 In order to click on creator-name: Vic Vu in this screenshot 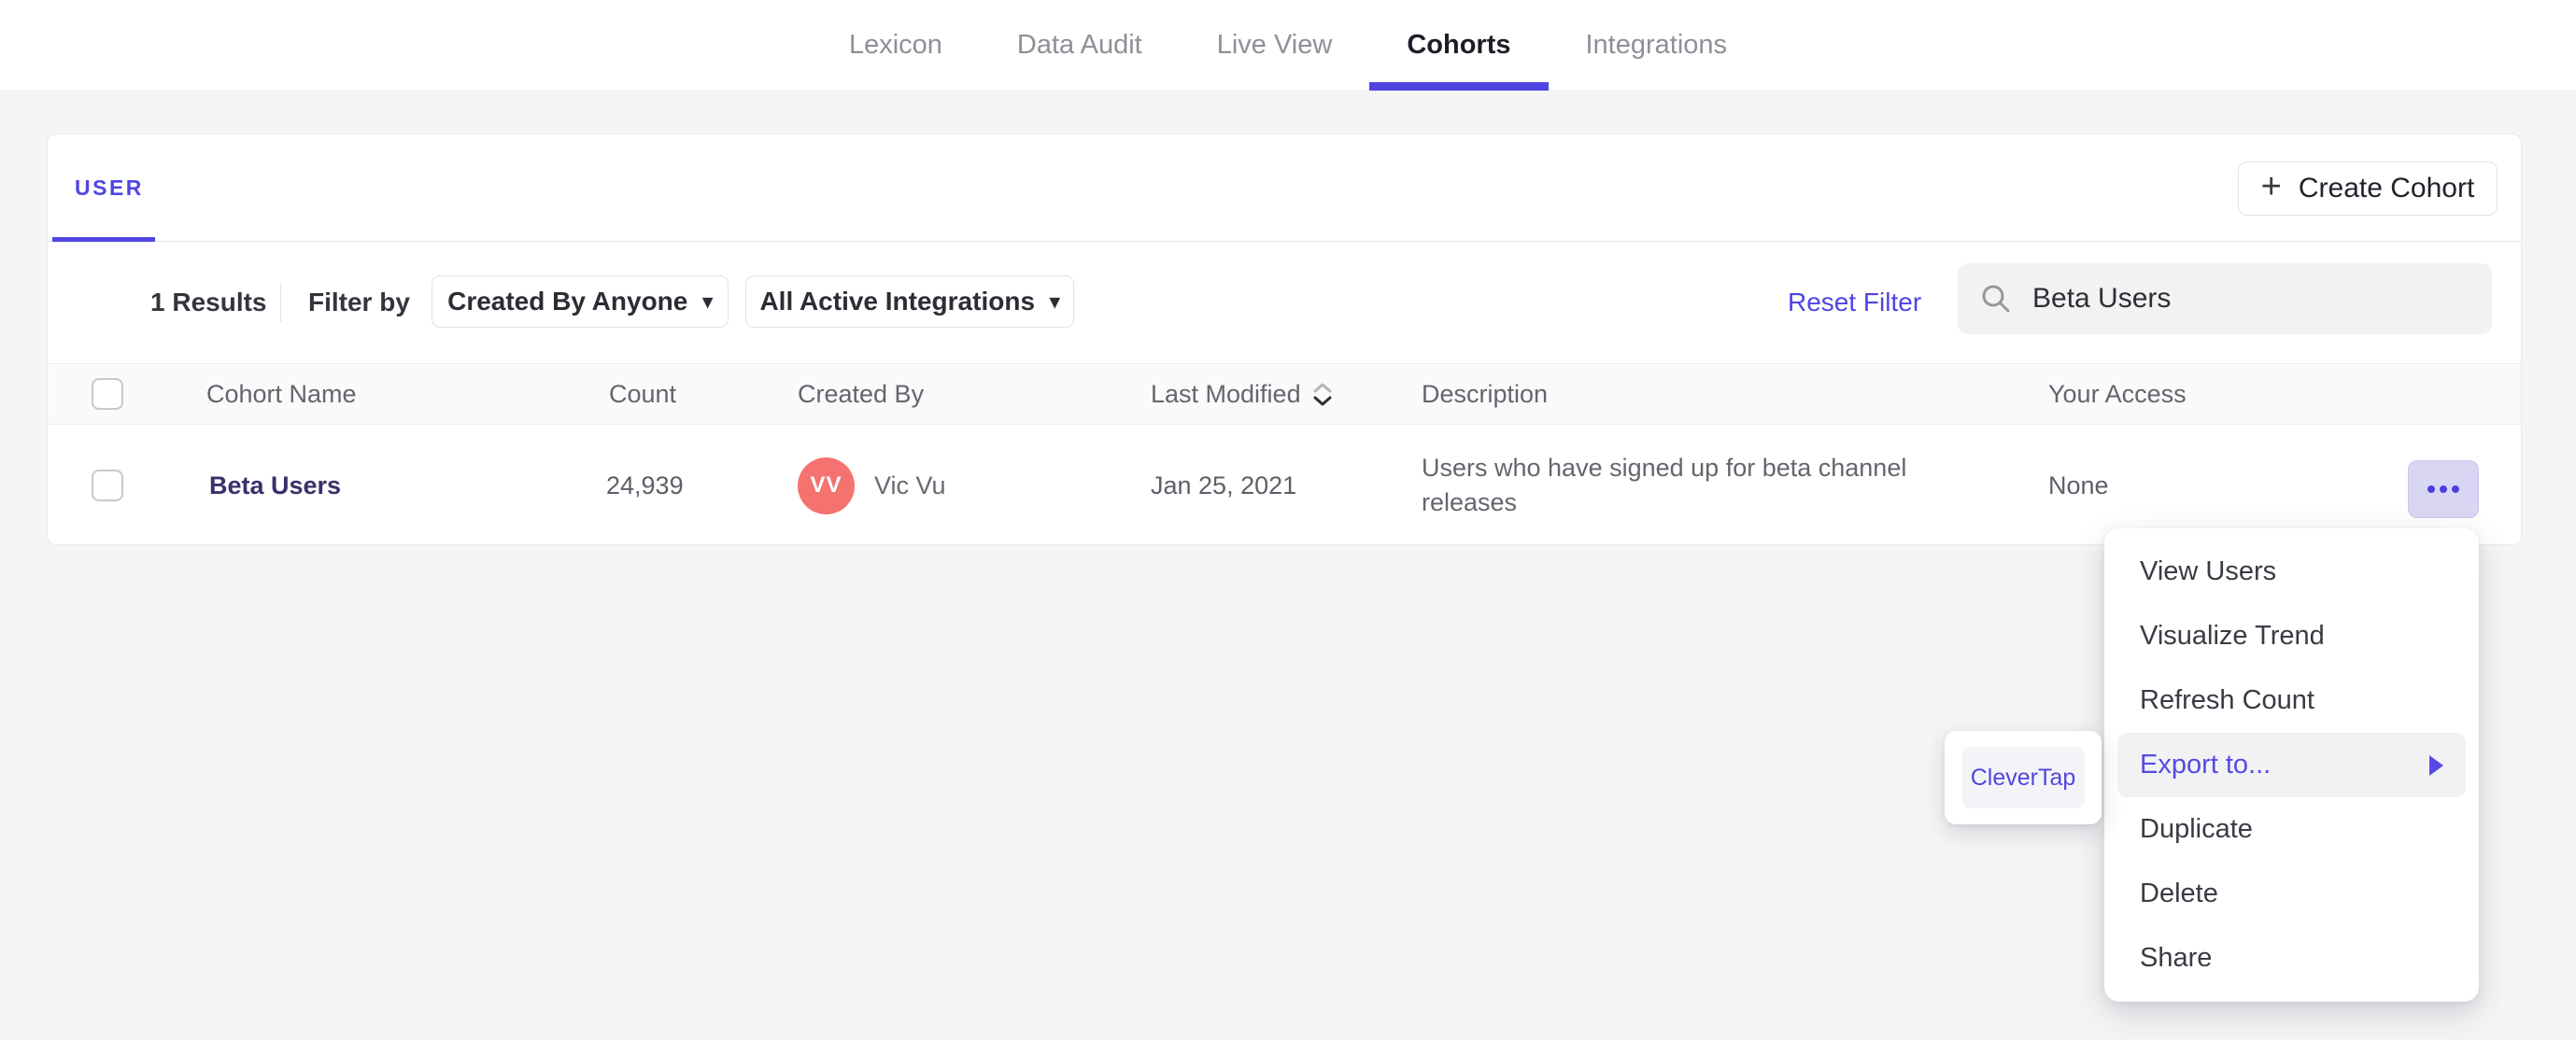, I will do `click(910, 485)`.